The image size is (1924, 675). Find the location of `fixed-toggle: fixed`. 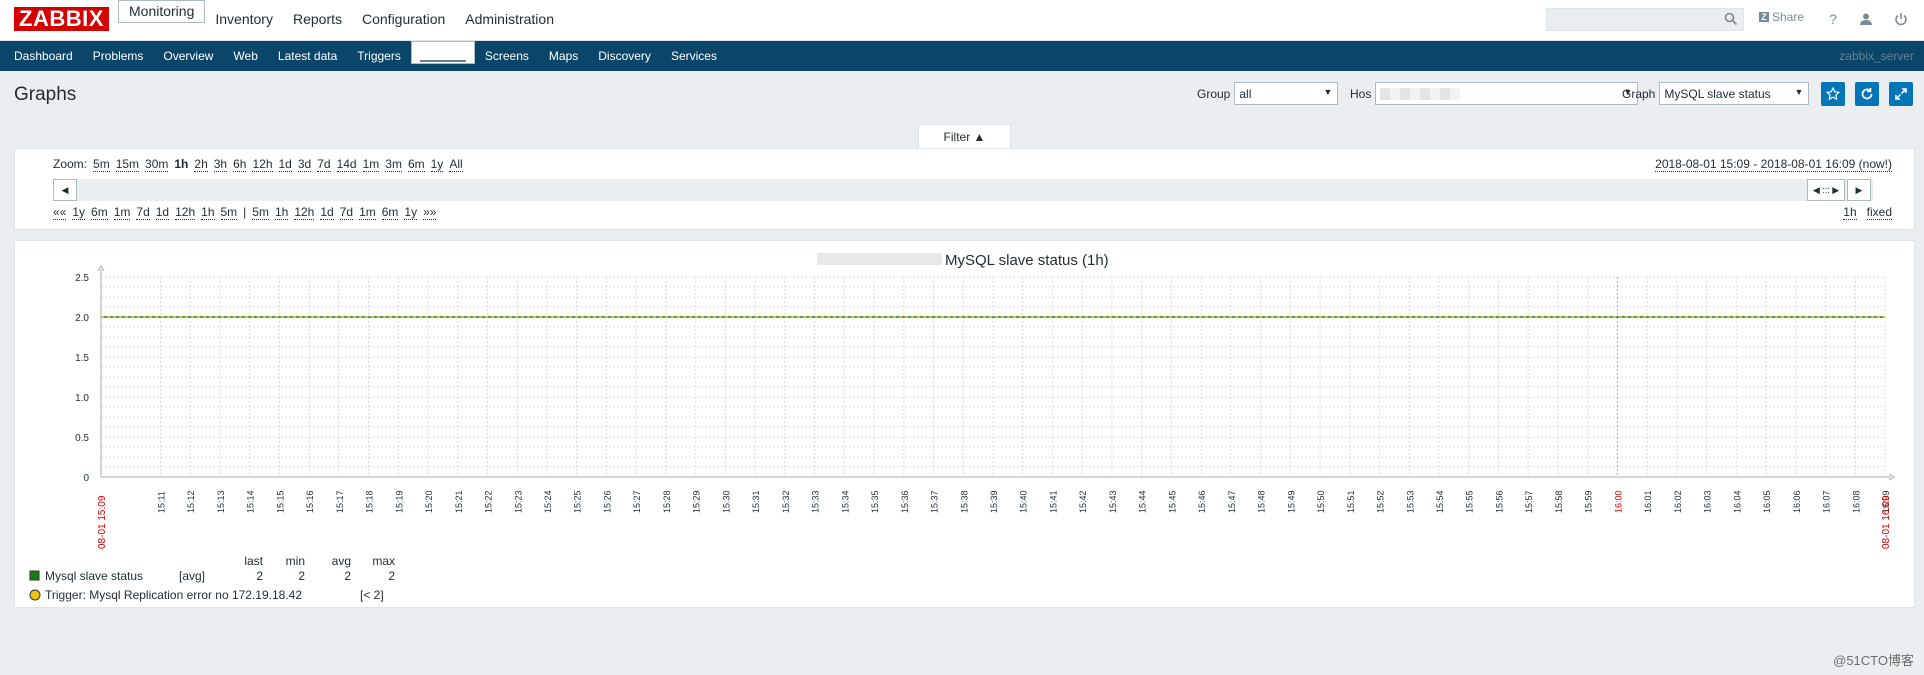

fixed-toggle: fixed is located at coordinates (1879, 212).